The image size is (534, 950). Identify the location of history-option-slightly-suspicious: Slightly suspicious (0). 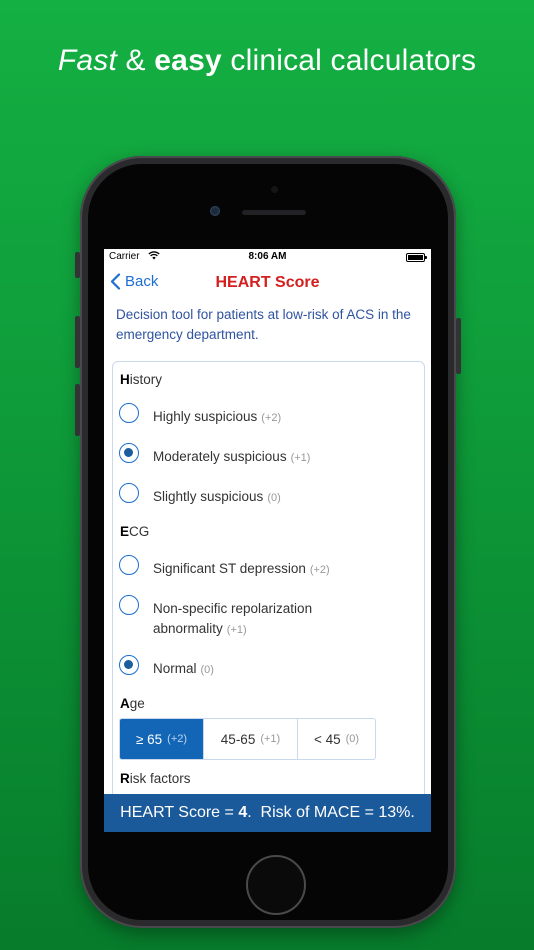
(268, 495).